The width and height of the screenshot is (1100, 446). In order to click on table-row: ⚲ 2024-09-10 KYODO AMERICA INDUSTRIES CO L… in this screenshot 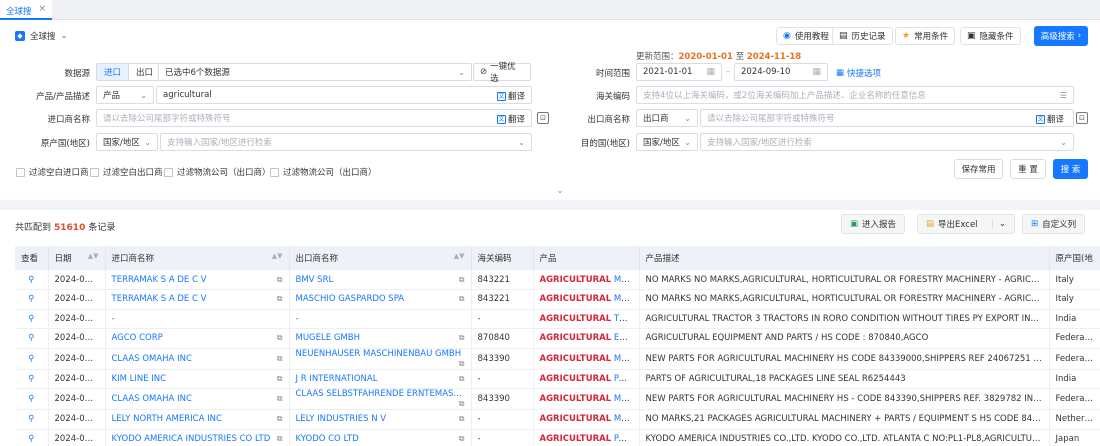, I will do `click(557, 437)`.